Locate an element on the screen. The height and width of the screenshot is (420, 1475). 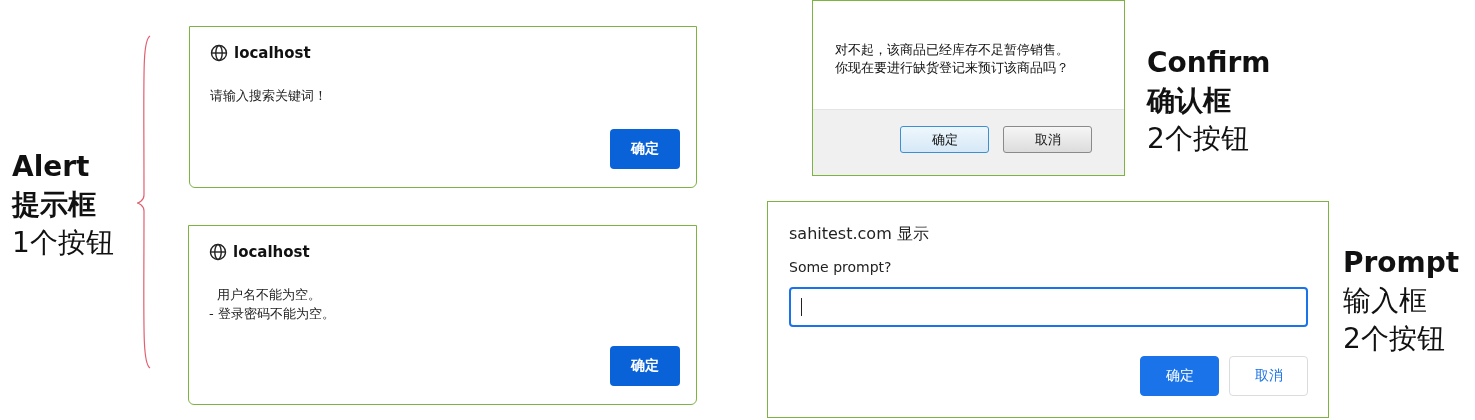
annotation-label: 输入框 is located at coordinates (1385, 301).